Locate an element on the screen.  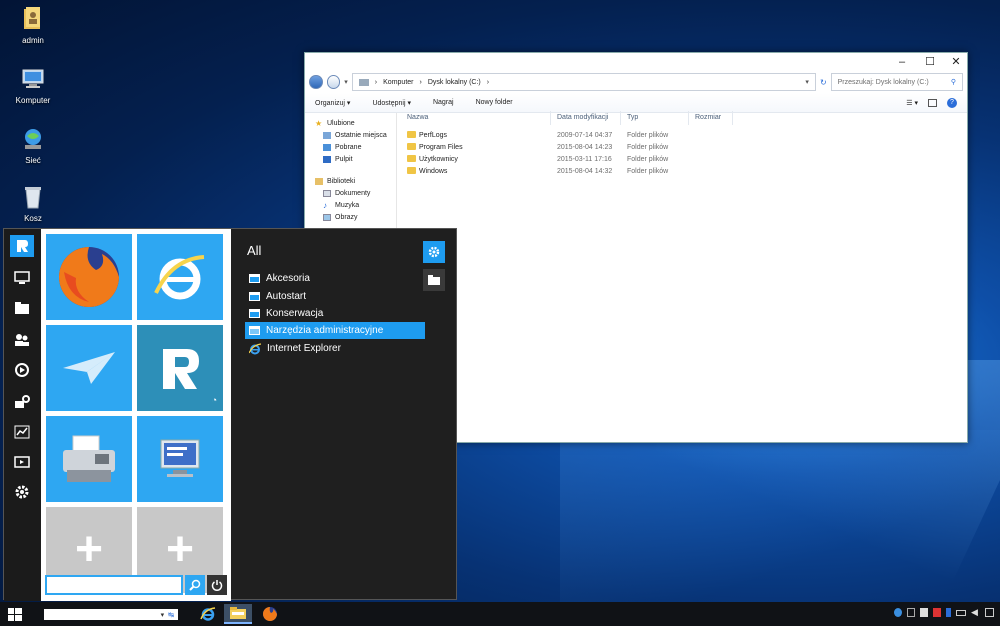
file-row: PerfLogs 2009-07-14 04:37 Folder plików is located at coordinates (681, 135).